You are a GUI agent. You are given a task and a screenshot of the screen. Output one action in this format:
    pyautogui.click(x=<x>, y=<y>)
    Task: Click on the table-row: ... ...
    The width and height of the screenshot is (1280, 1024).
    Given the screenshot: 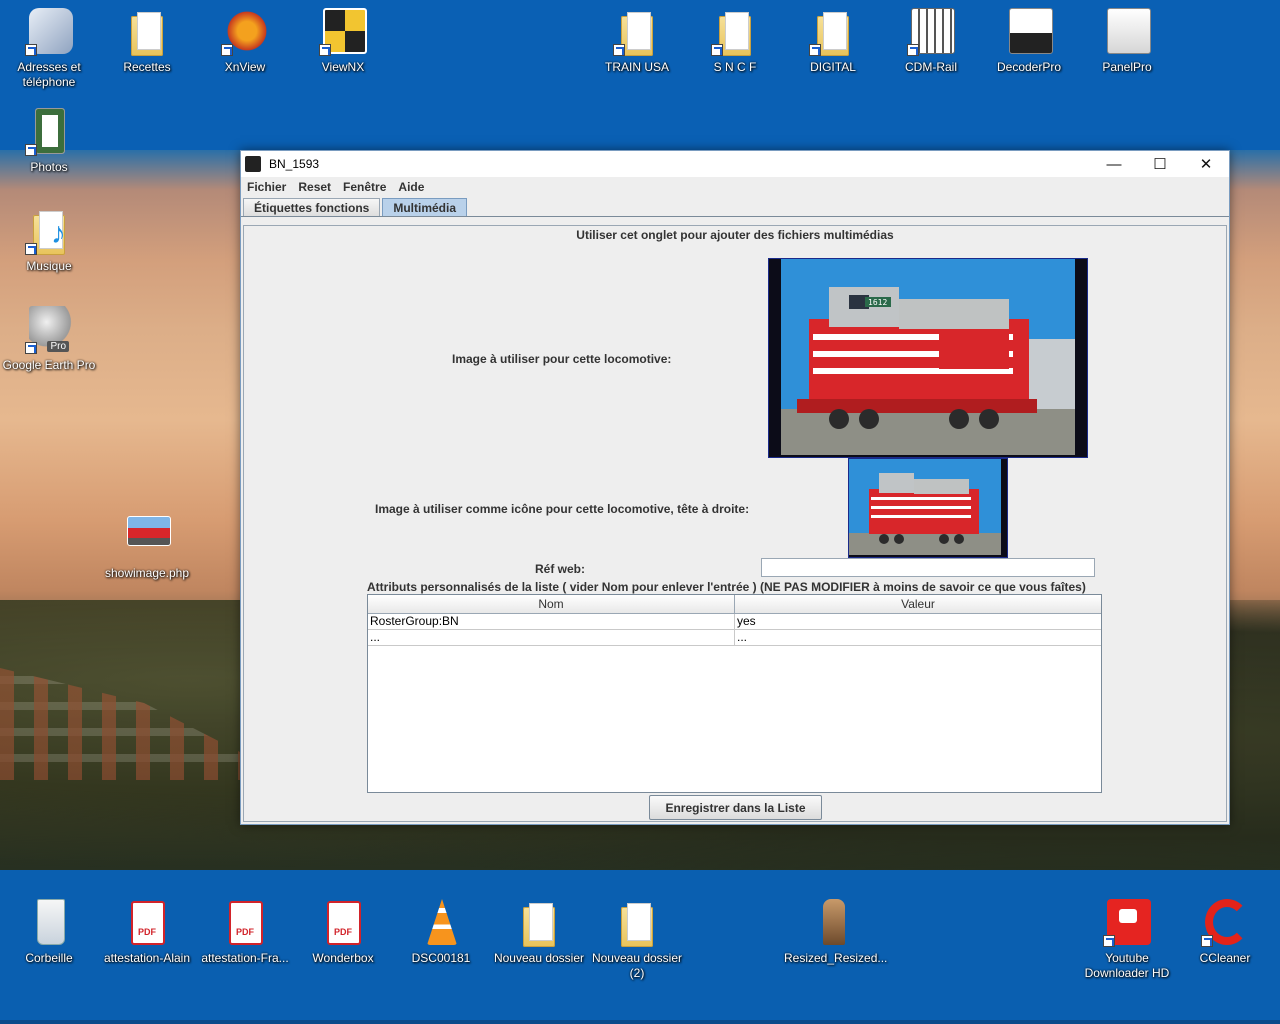 What is the action you would take?
    pyautogui.click(x=734, y=638)
    